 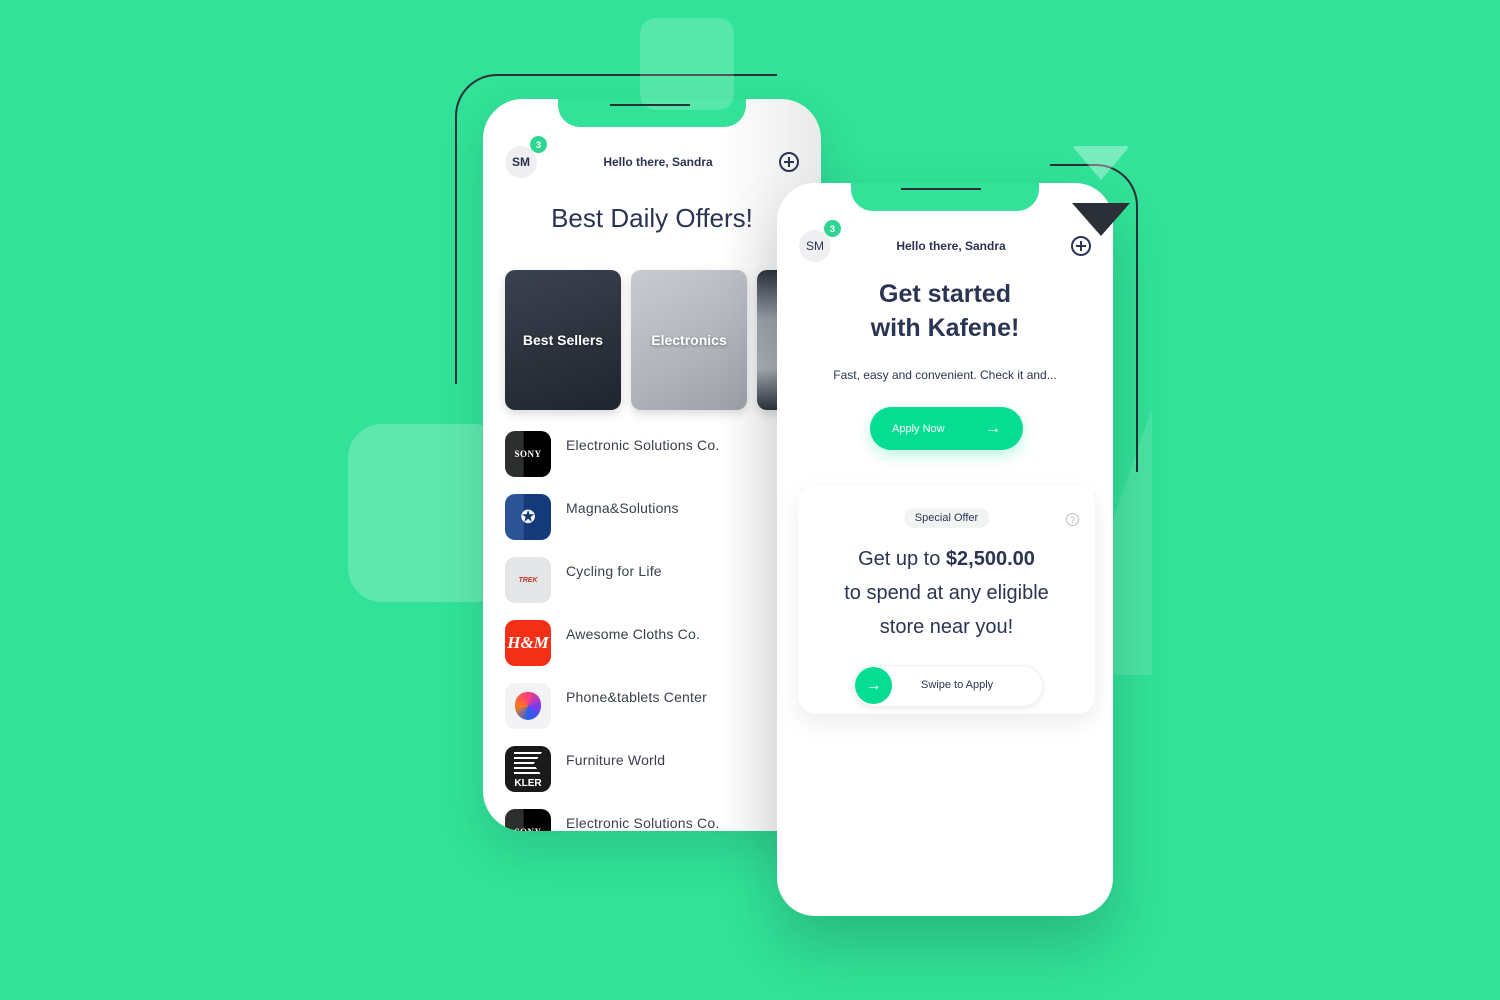 I want to click on apply-now-label: Apply Now, so click(x=918, y=428).